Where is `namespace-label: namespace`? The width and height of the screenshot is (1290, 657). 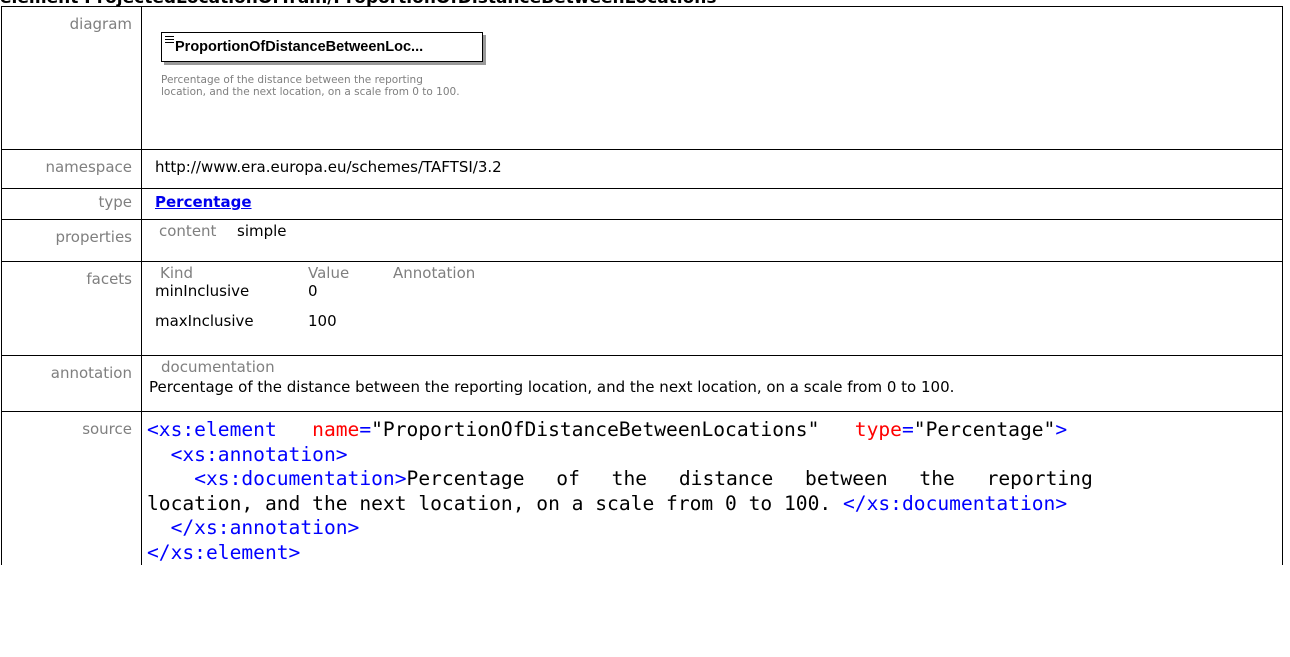
namespace-label: namespace is located at coordinates (71, 169).